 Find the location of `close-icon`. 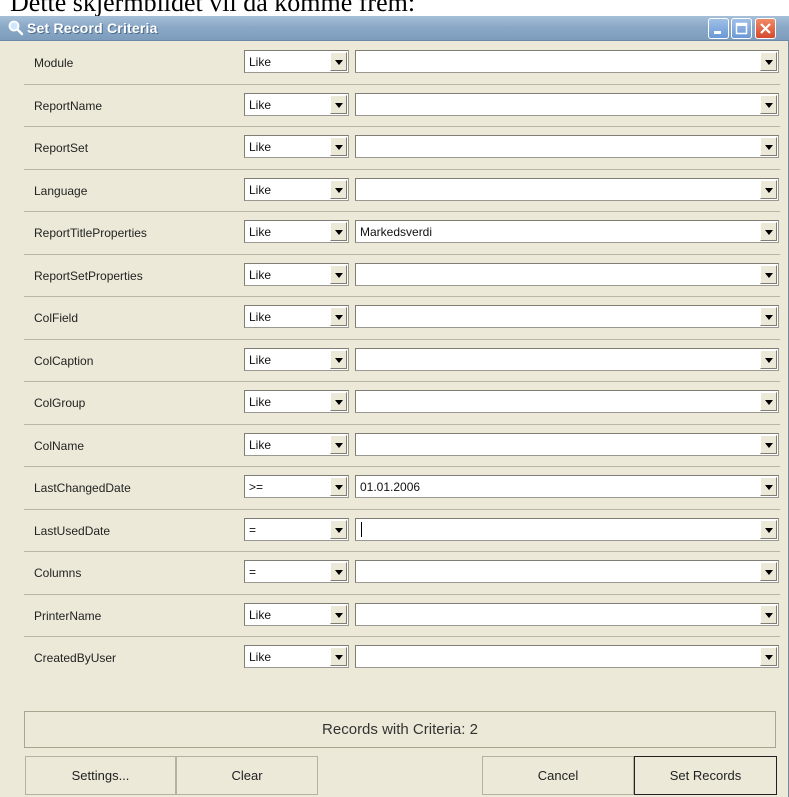

close-icon is located at coordinates (765, 28).